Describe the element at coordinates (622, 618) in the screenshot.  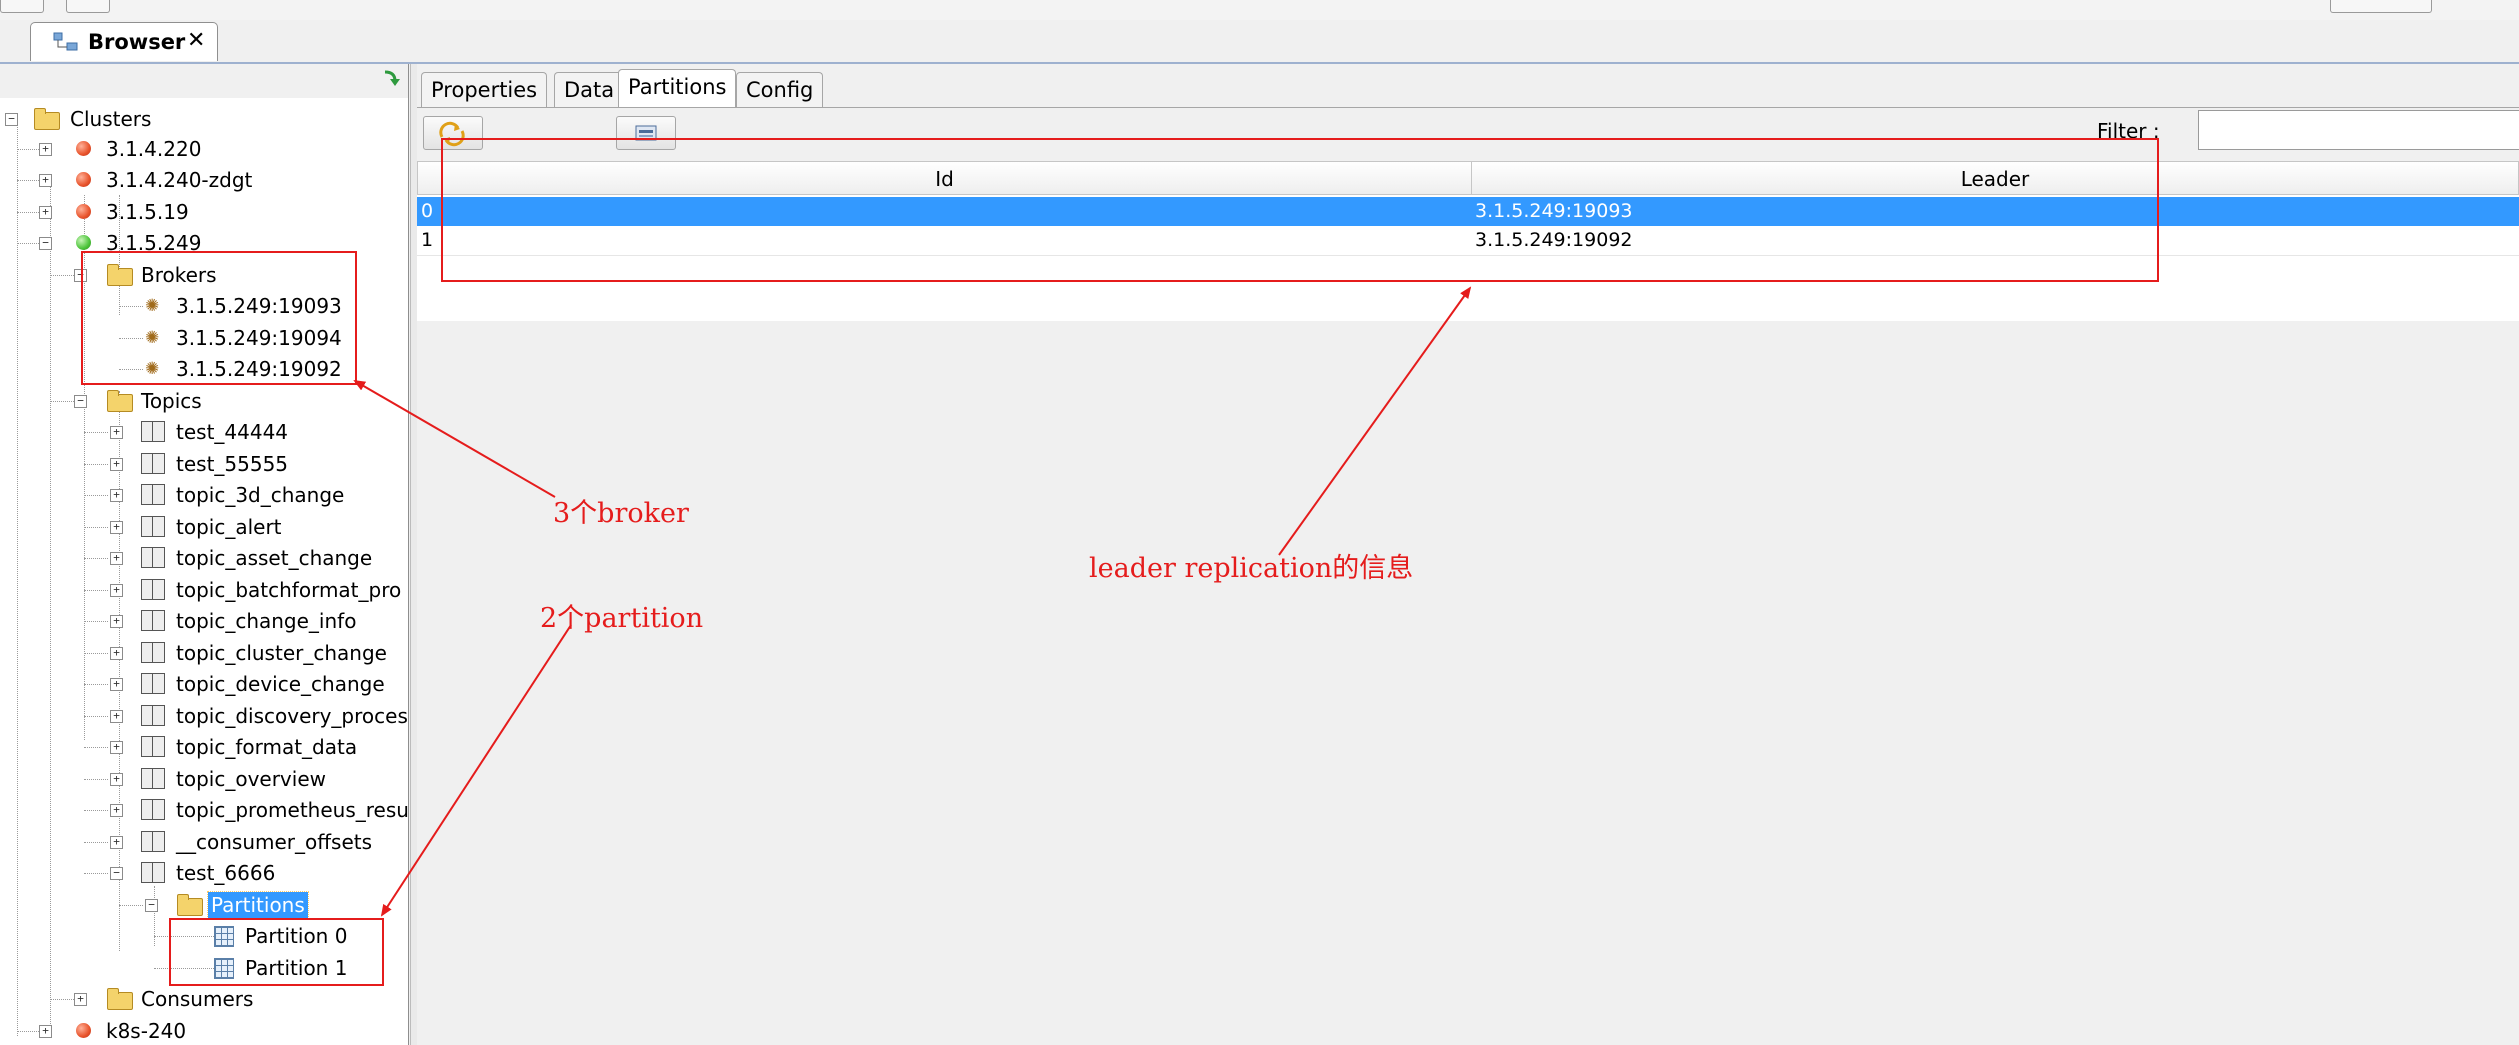
I see `partitions-annotation: 2个partition` at that location.